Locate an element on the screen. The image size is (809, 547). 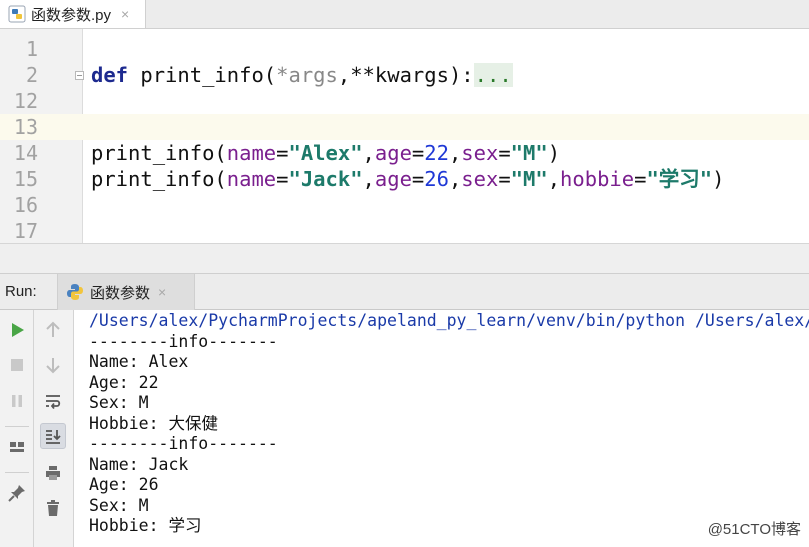
editor-file-tab: 函数参数.py × is located at coordinates (73, 14).